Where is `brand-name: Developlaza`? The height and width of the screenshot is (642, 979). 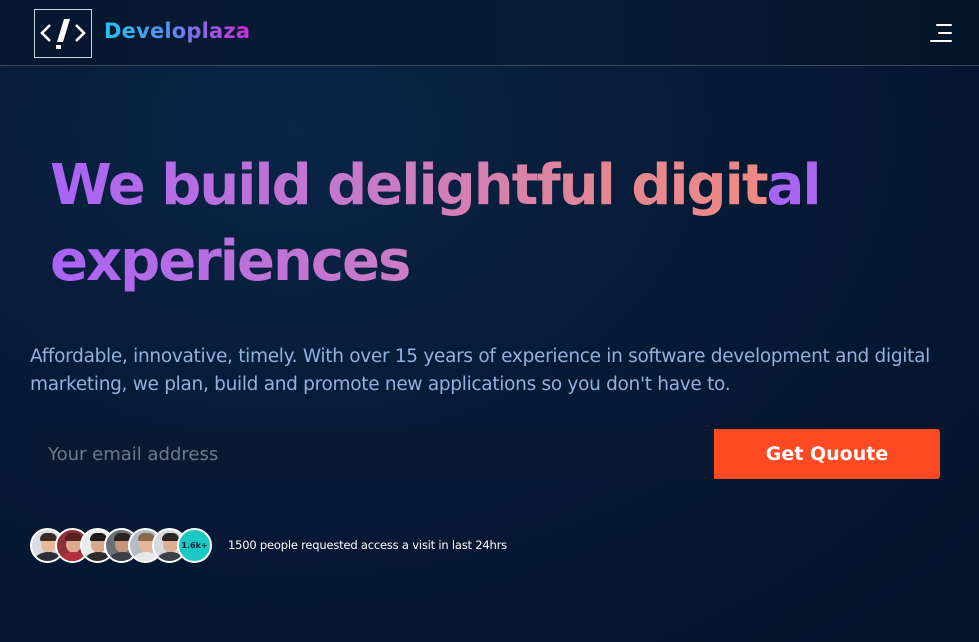 brand-name: Developlaza is located at coordinates (177, 31).